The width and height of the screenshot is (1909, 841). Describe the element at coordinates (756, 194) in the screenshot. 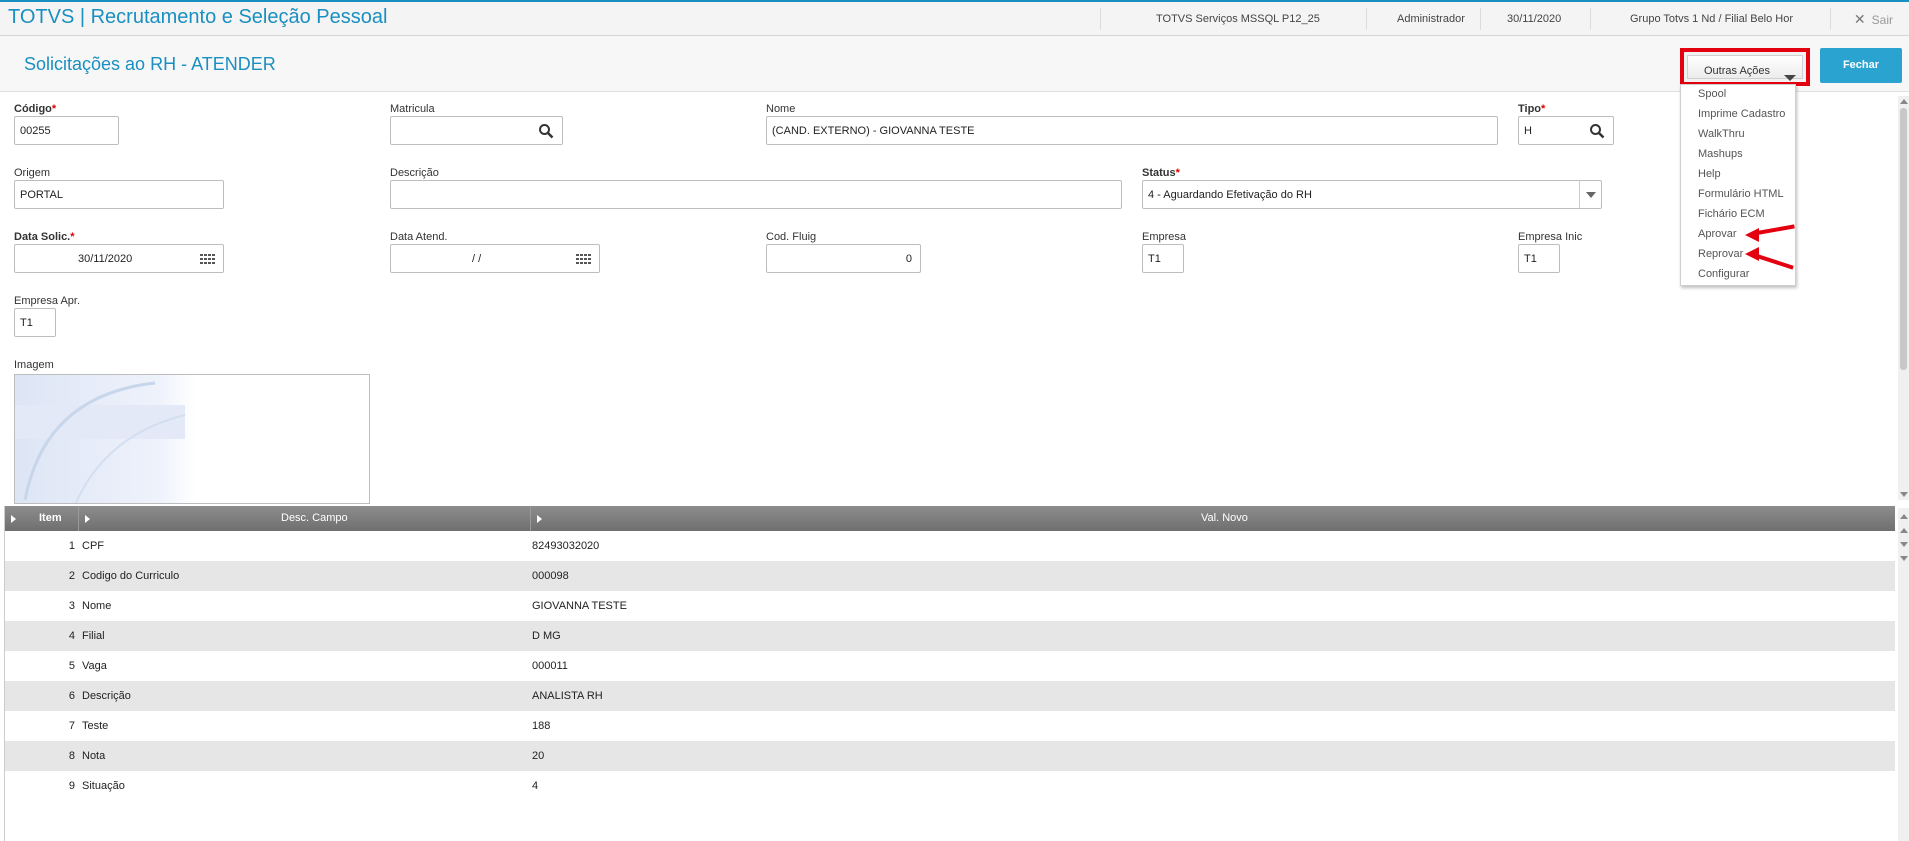

I see `descricao-field` at that location.